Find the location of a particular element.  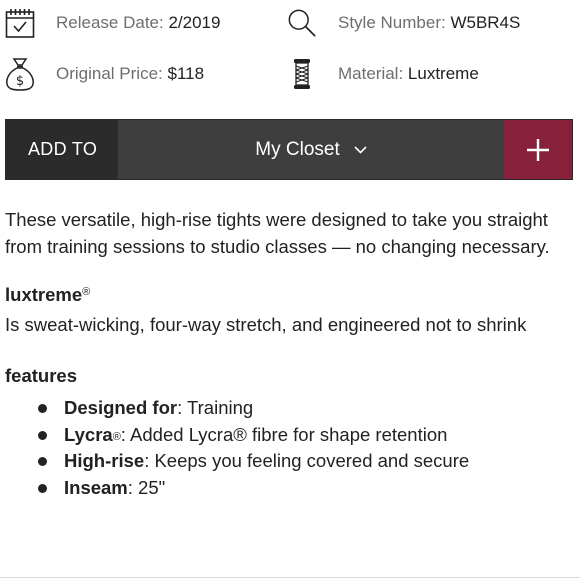

list-item: Designed for: Training is located at coordinates (253, 408).